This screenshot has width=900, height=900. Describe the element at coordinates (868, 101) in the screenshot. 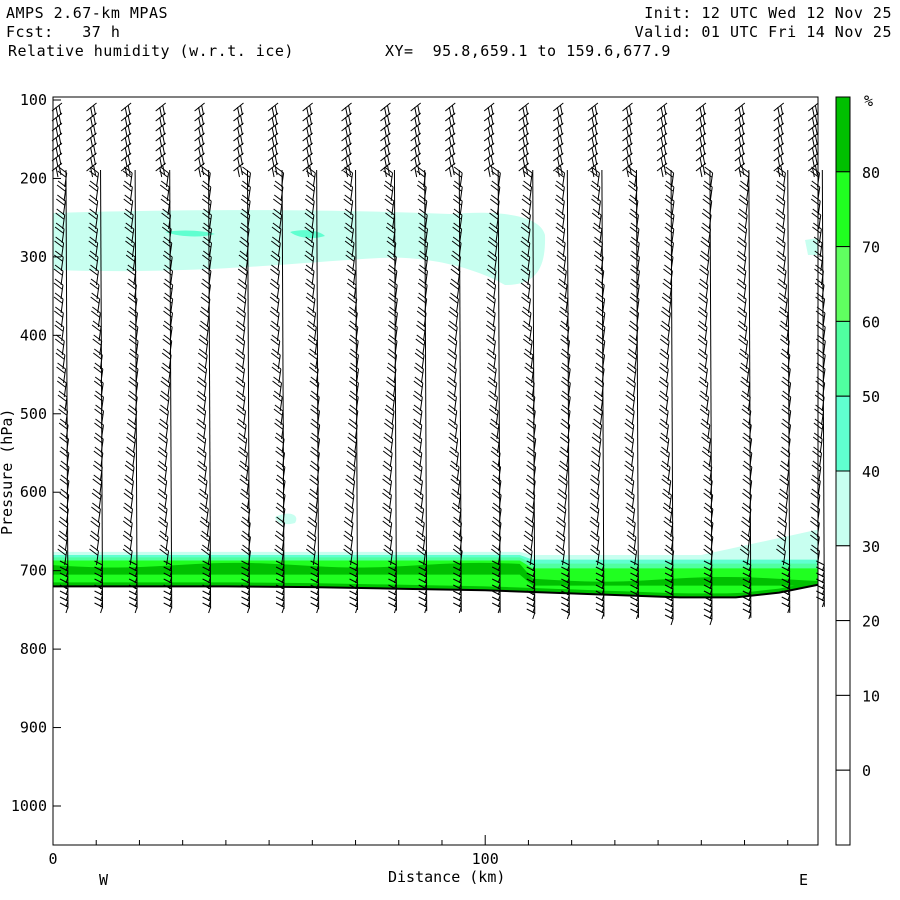

I see `colorbar-unit: %` at that location.